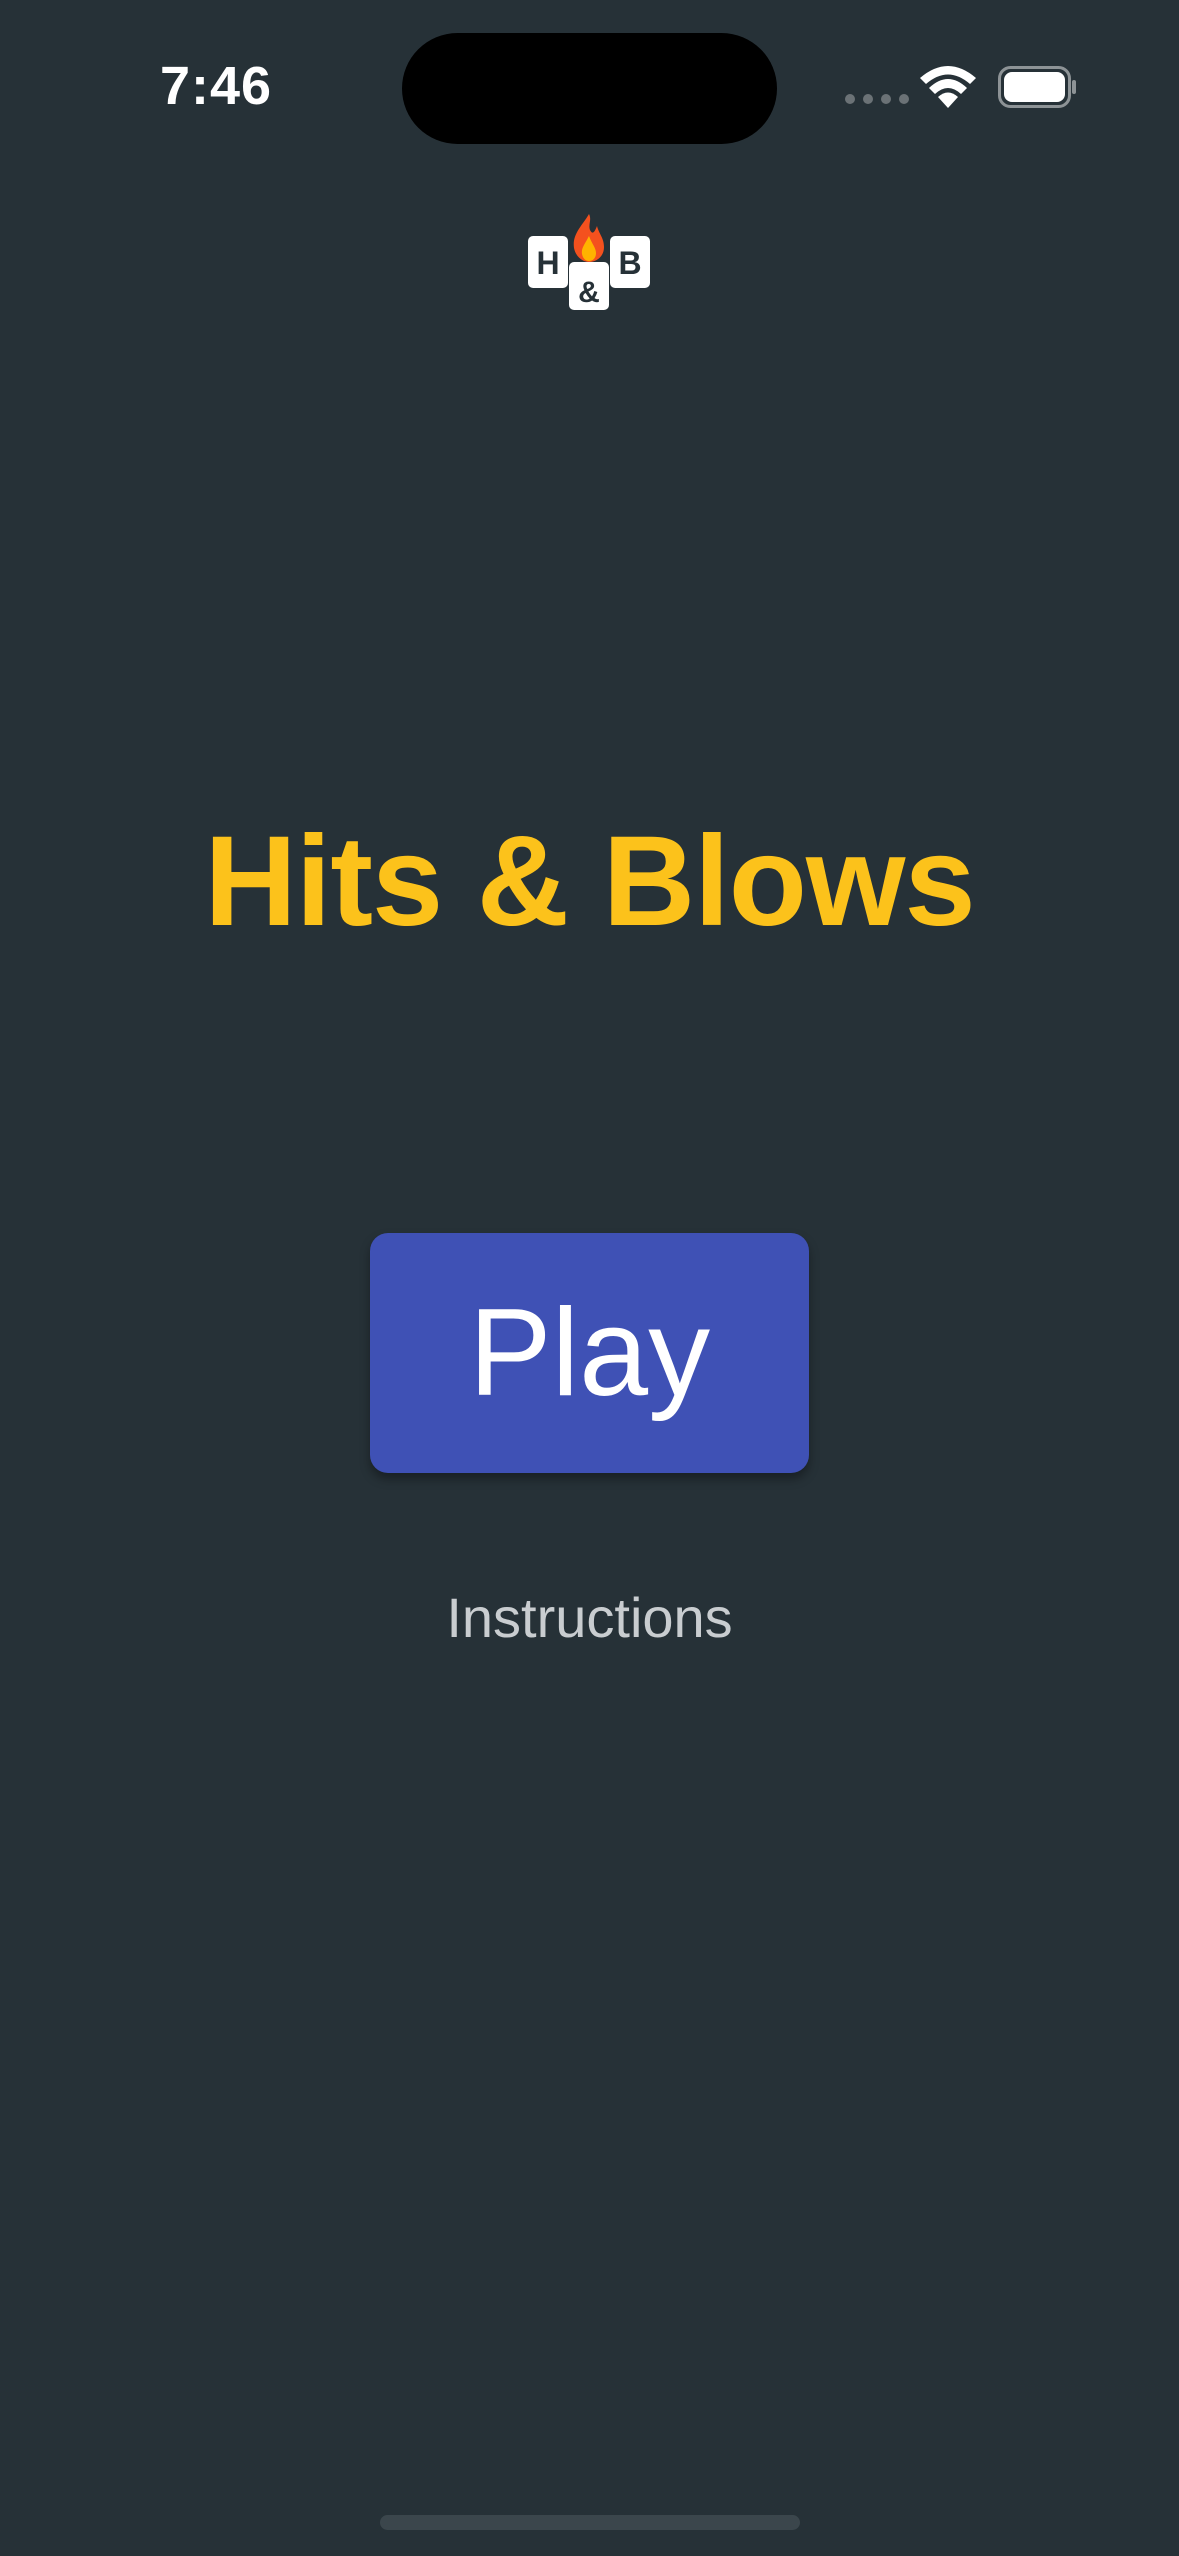  What do you see at coordinates (589, 292) in the screenshot?
I see `logo-letter-ampersand: &` at bounding box center [589, 292].